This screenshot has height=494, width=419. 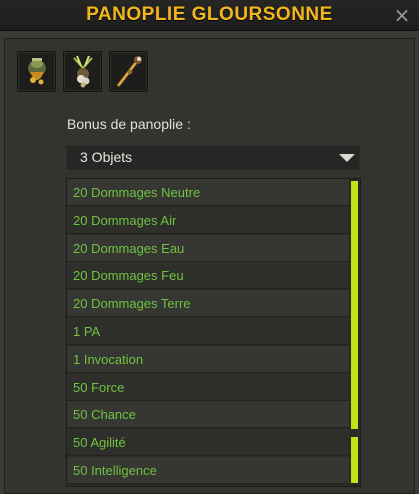 I want to click on list-item: 20 Dommages Eau, so click(x=209, y=248).